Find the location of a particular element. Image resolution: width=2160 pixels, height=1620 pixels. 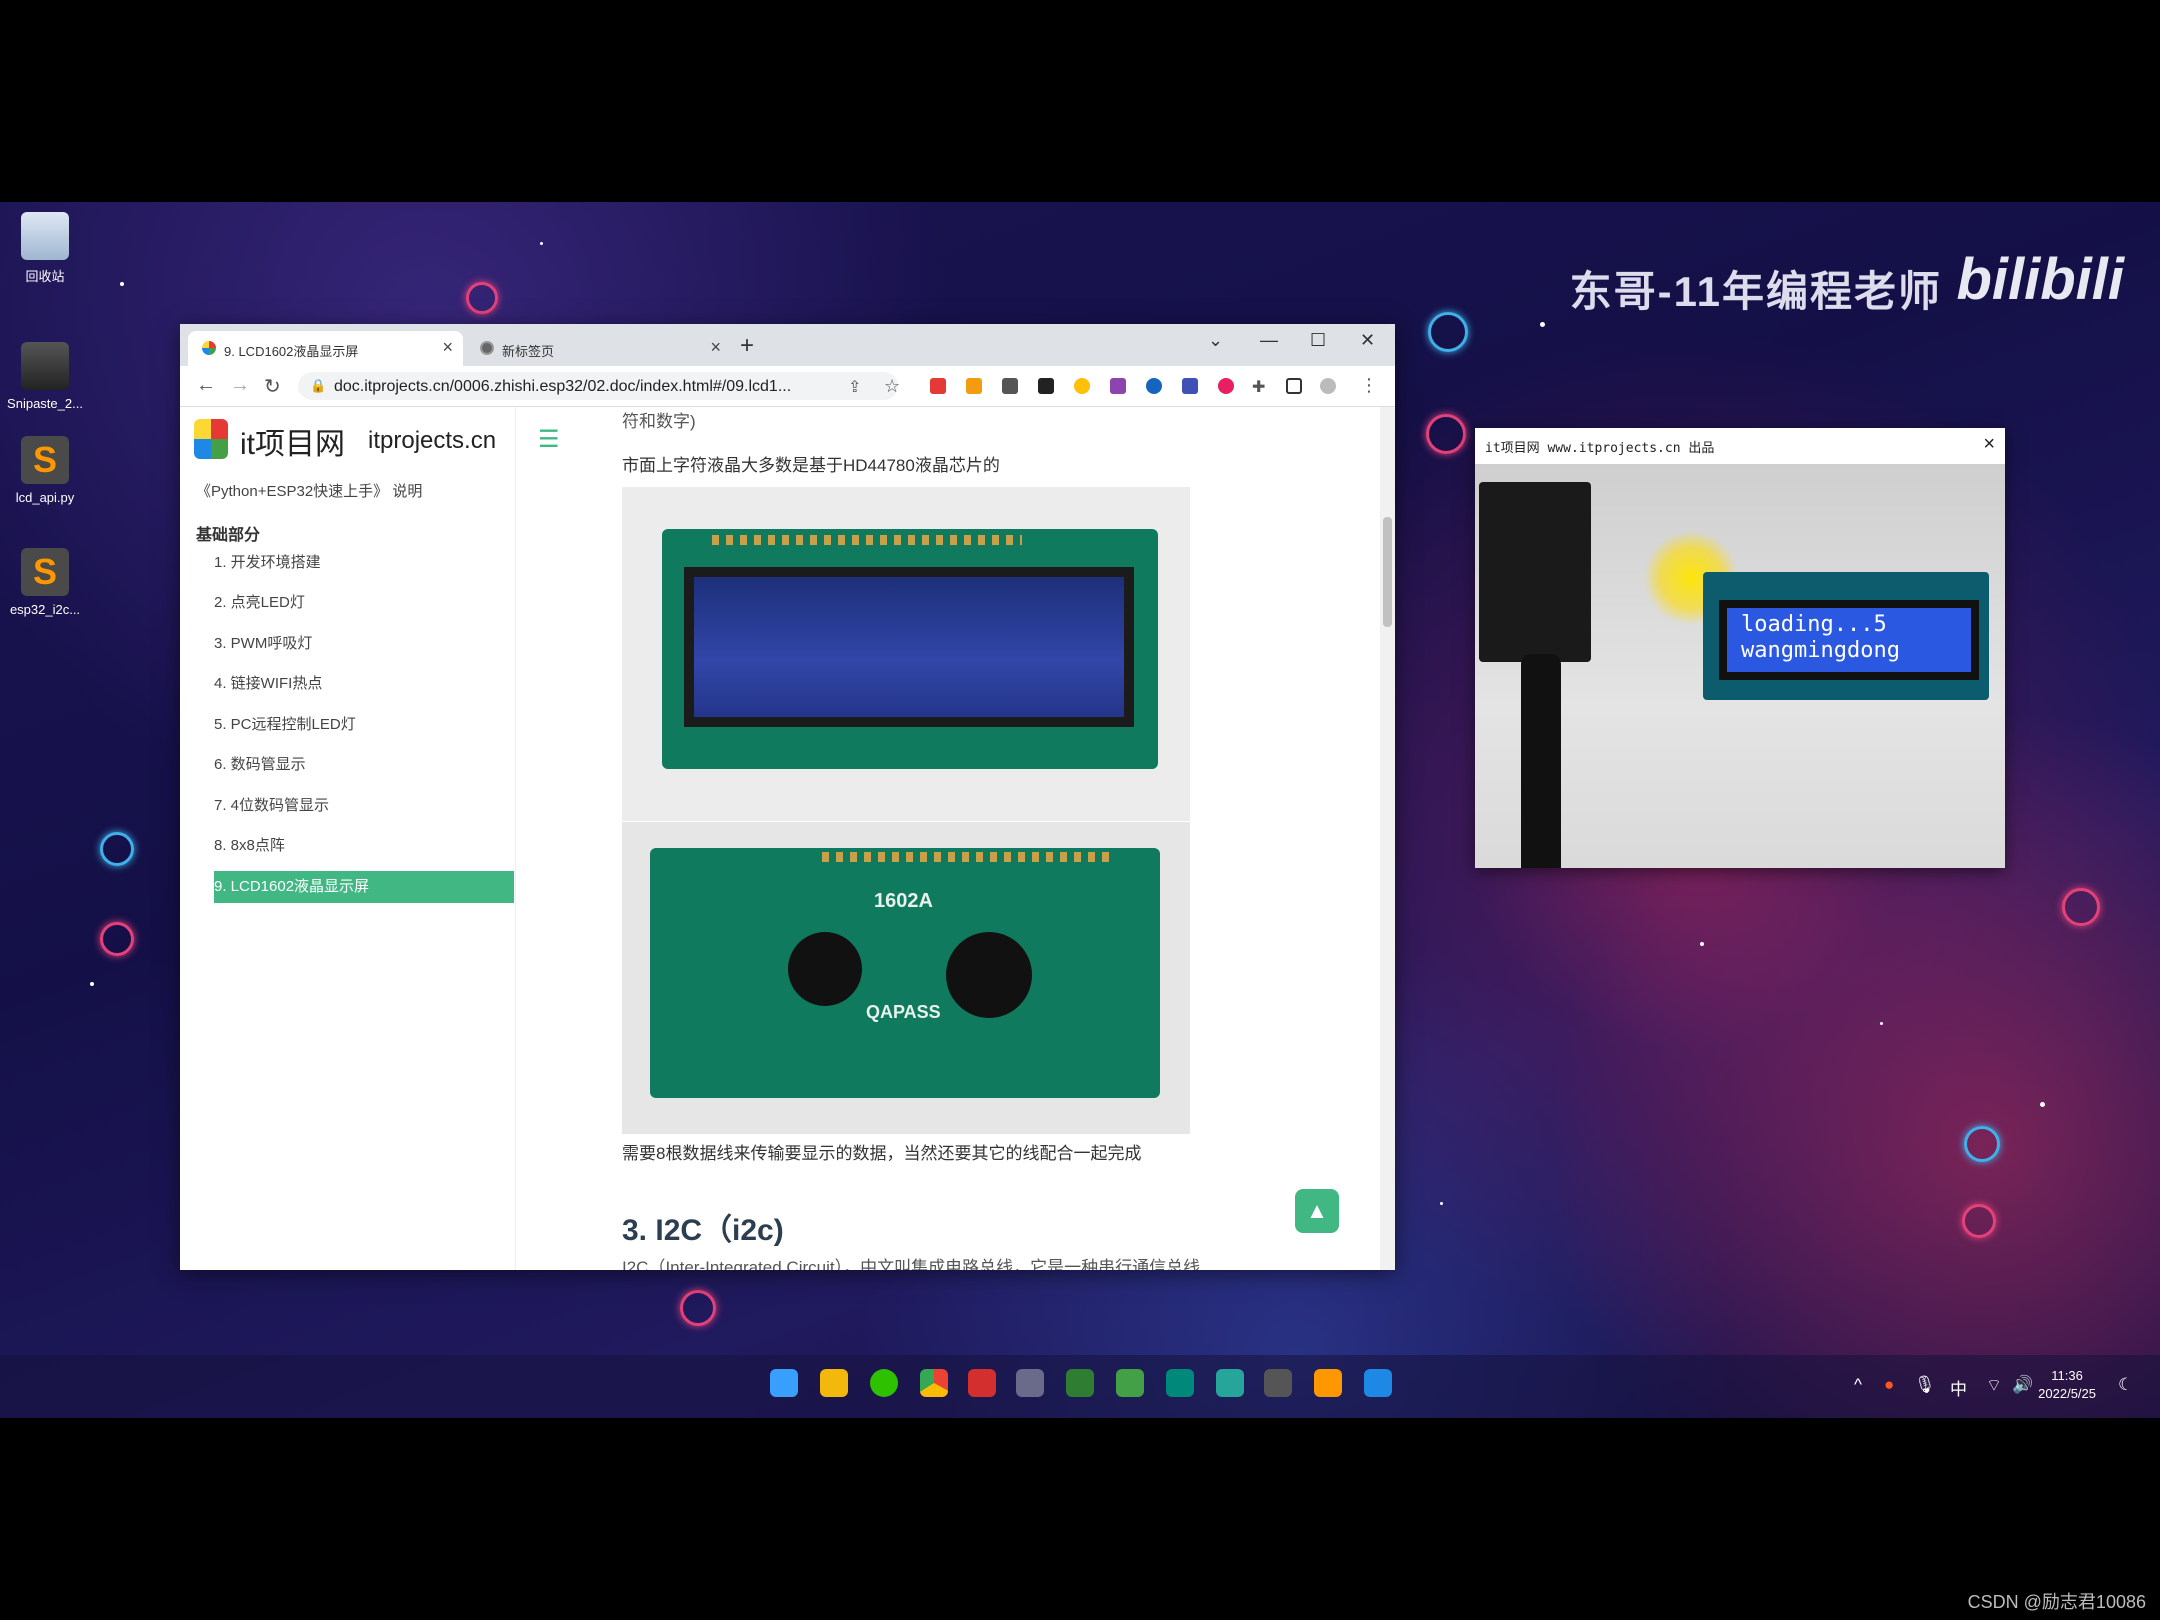

site-logo-text: it项目网 is located at coordinates (292, 441).